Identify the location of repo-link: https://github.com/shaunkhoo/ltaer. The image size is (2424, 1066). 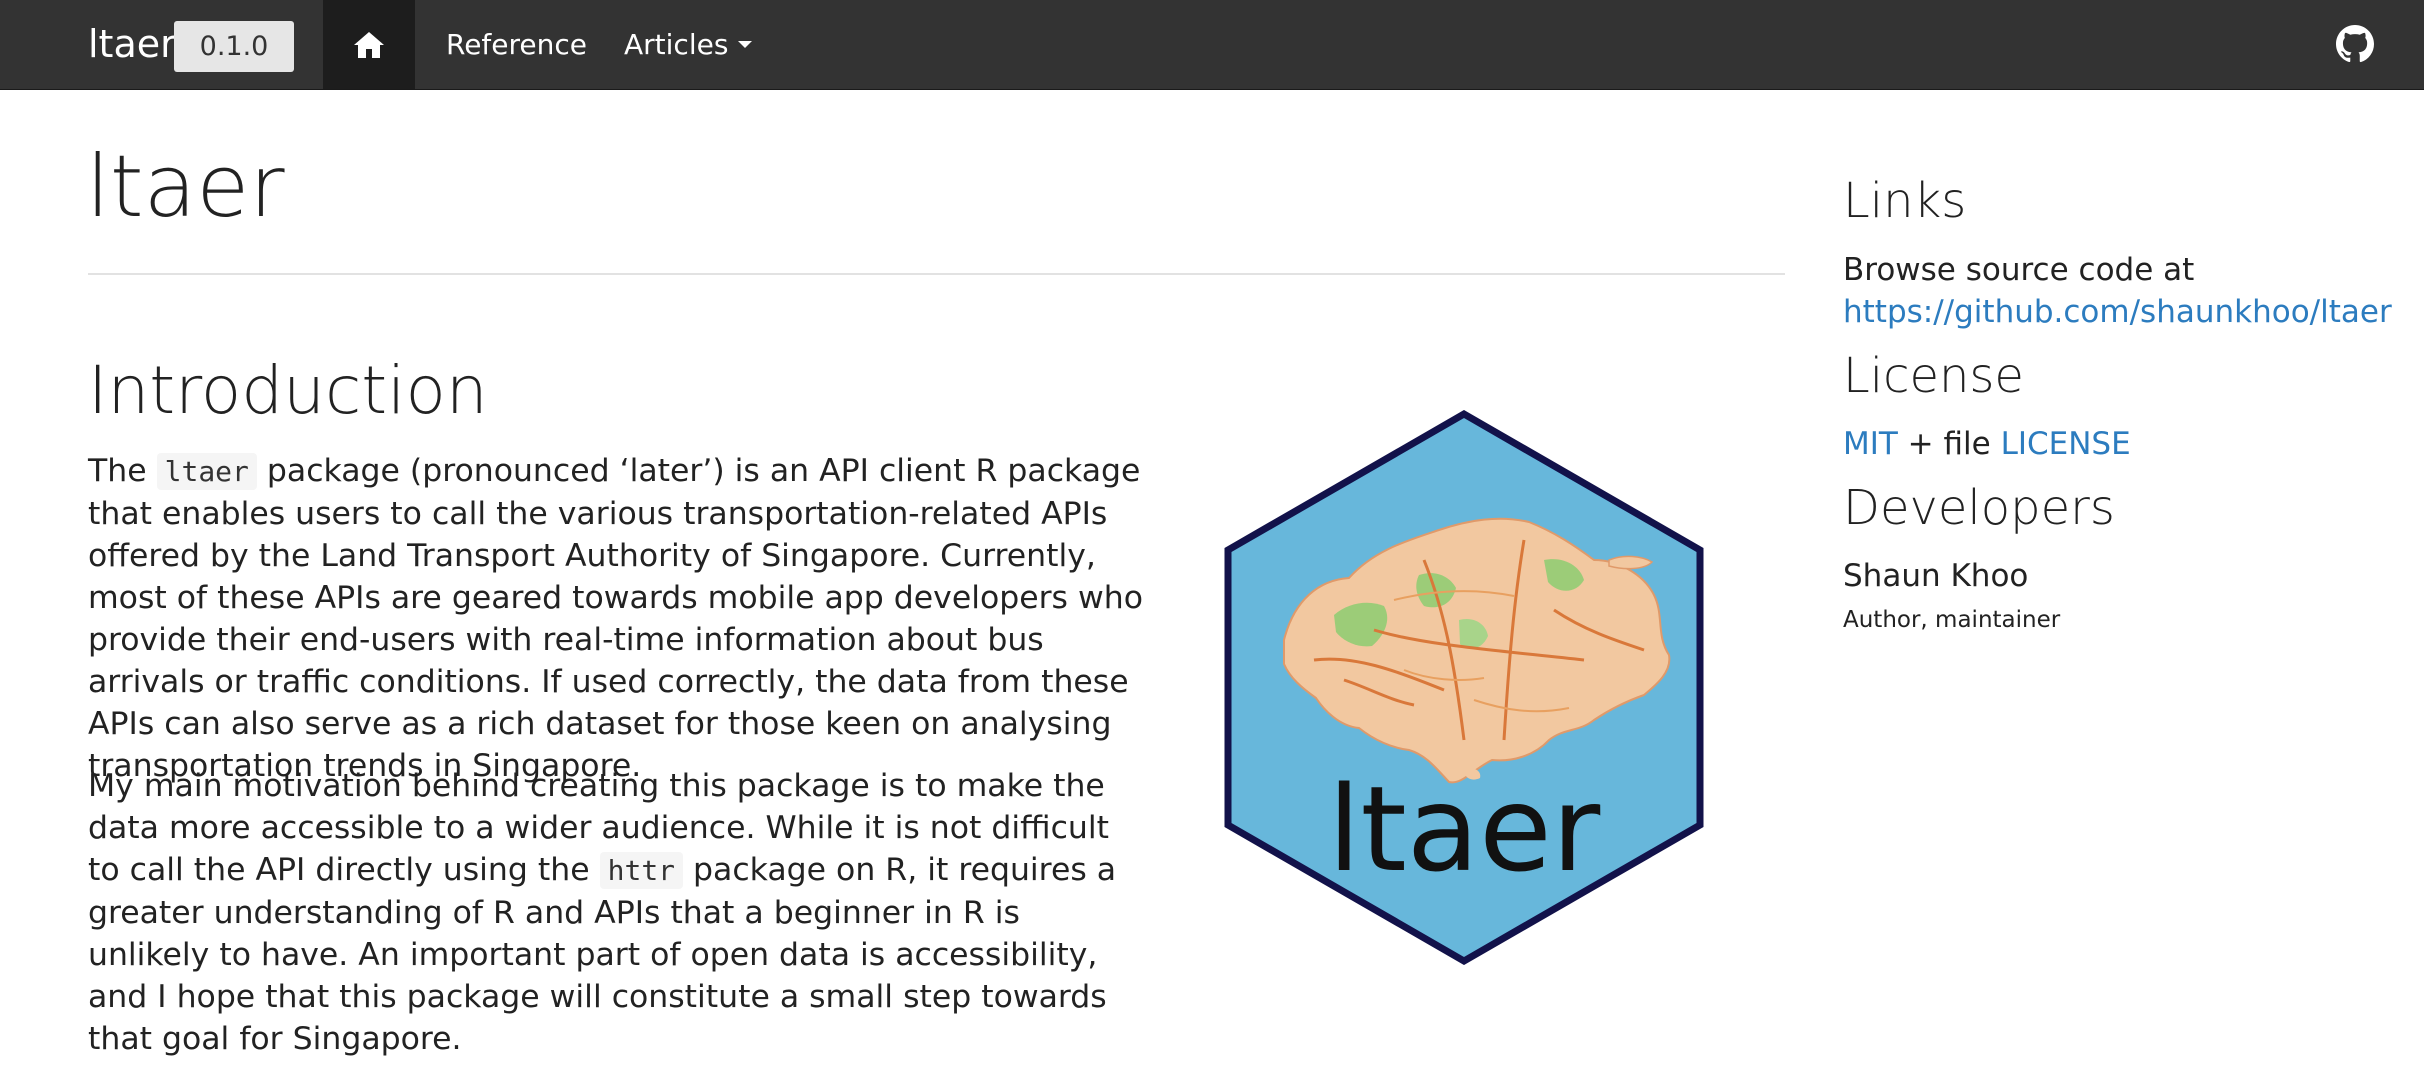
(2117, 312).